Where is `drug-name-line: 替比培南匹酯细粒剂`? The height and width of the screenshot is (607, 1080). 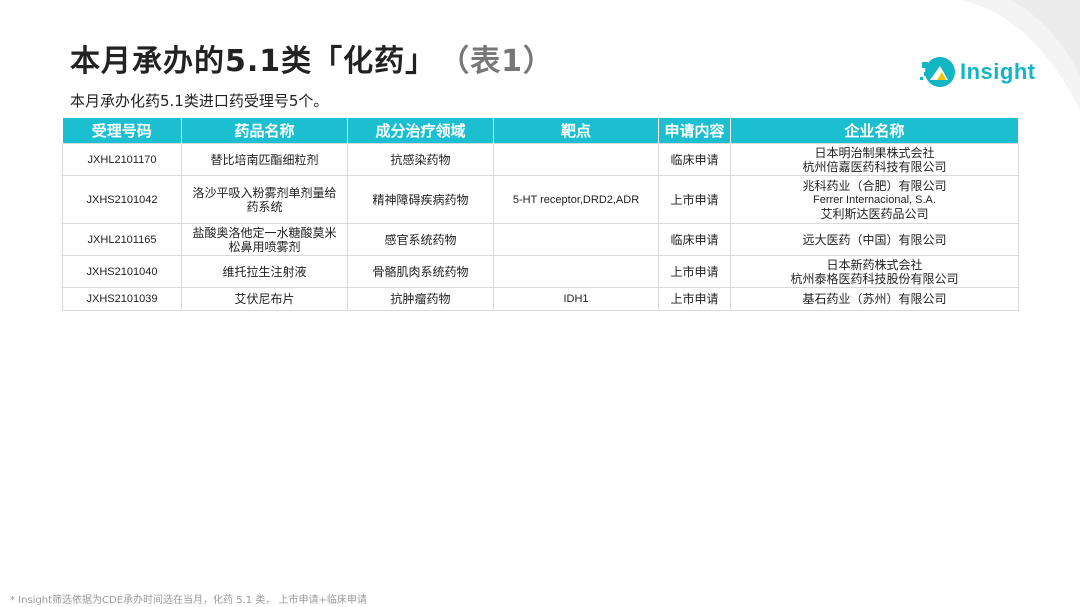
drug-name-line: 替比培南匹酯细粒剂 is located at coordinates (264, 159).